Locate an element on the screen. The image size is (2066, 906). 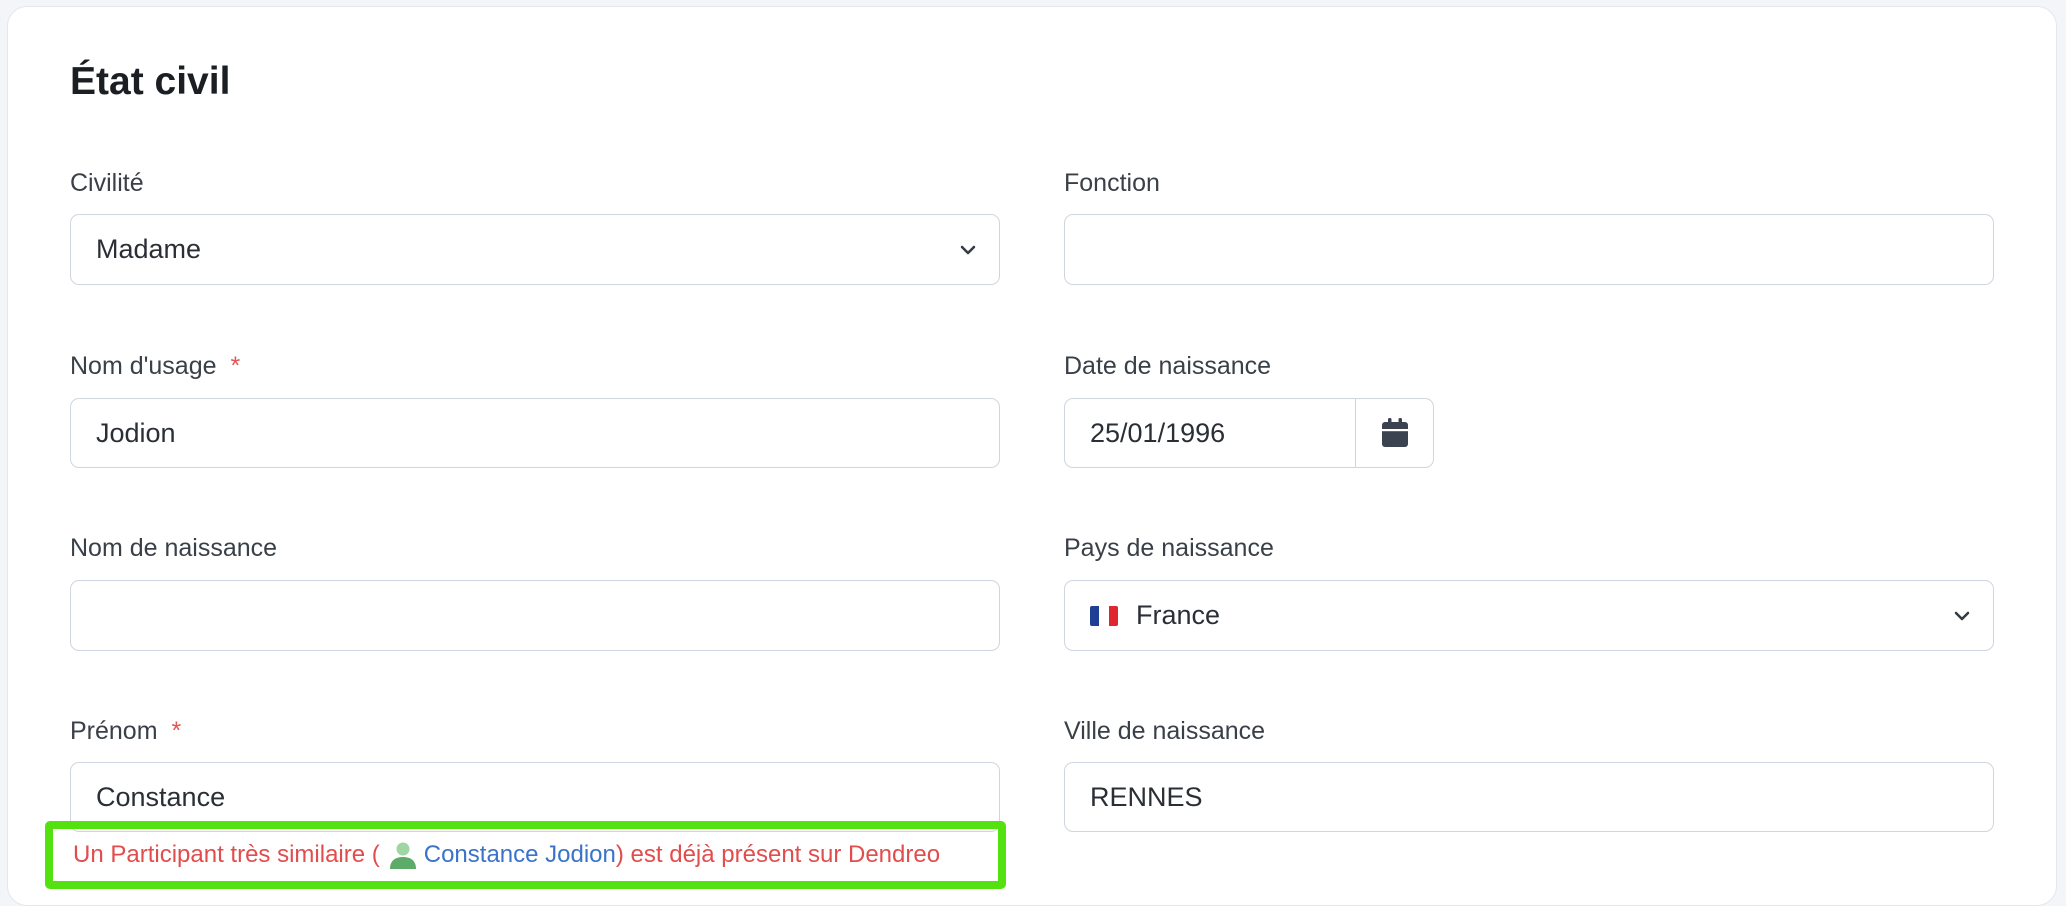
ville-naissance-label-text: Ville de naissance is located at coordinates (1165, 731).